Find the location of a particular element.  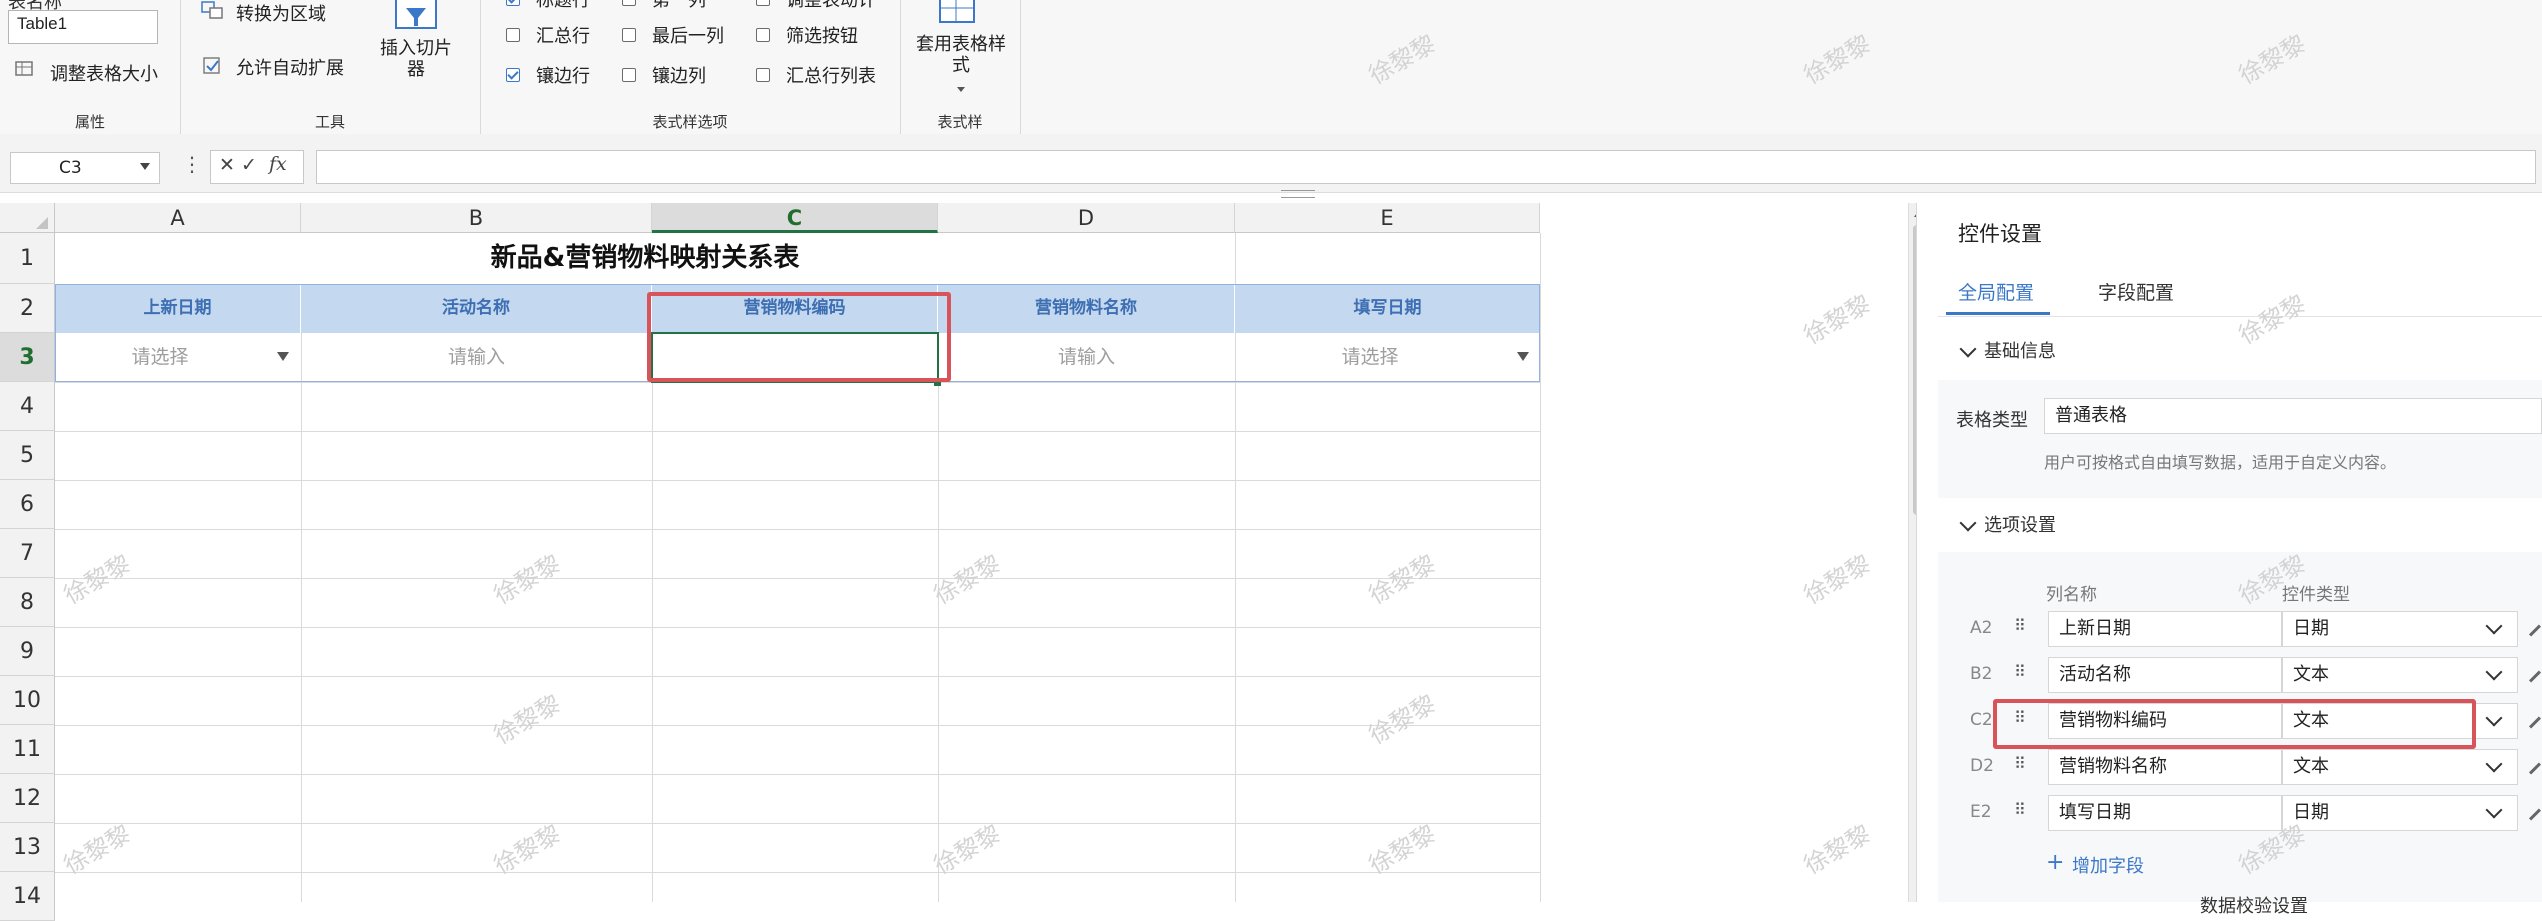

group-label-table-style: 表式样 is located at coordinates (960, 122).